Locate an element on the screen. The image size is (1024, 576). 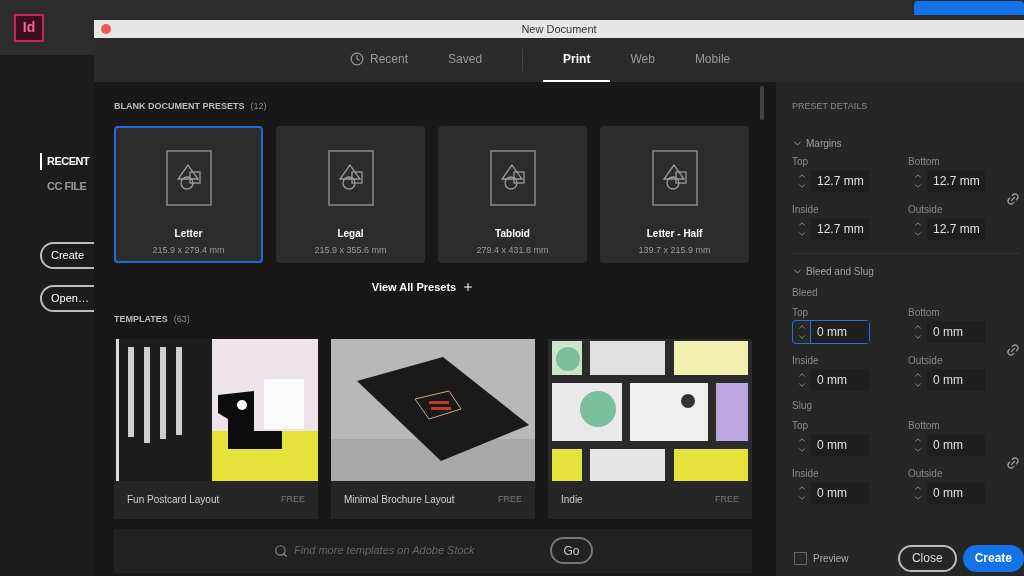
section-heading: BLANK DOCUMENT PRESETS is located at coordinates (179, 106).